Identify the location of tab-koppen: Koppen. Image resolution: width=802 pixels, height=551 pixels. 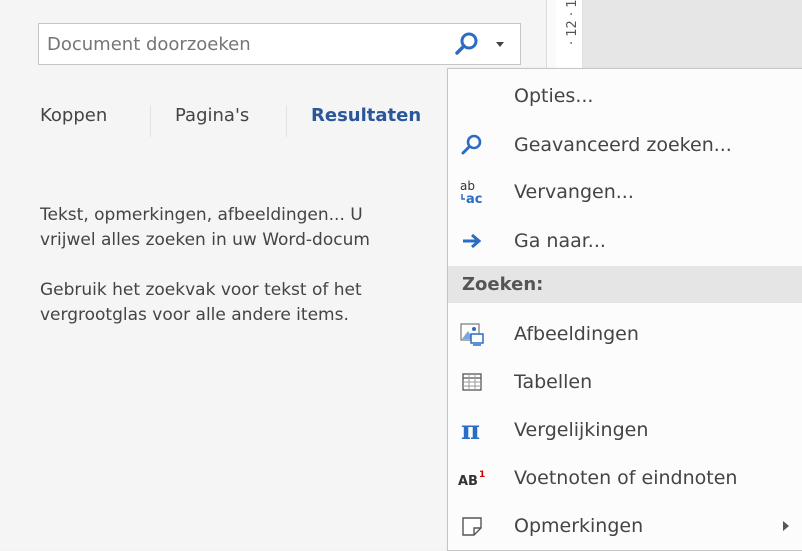
(95, 121).